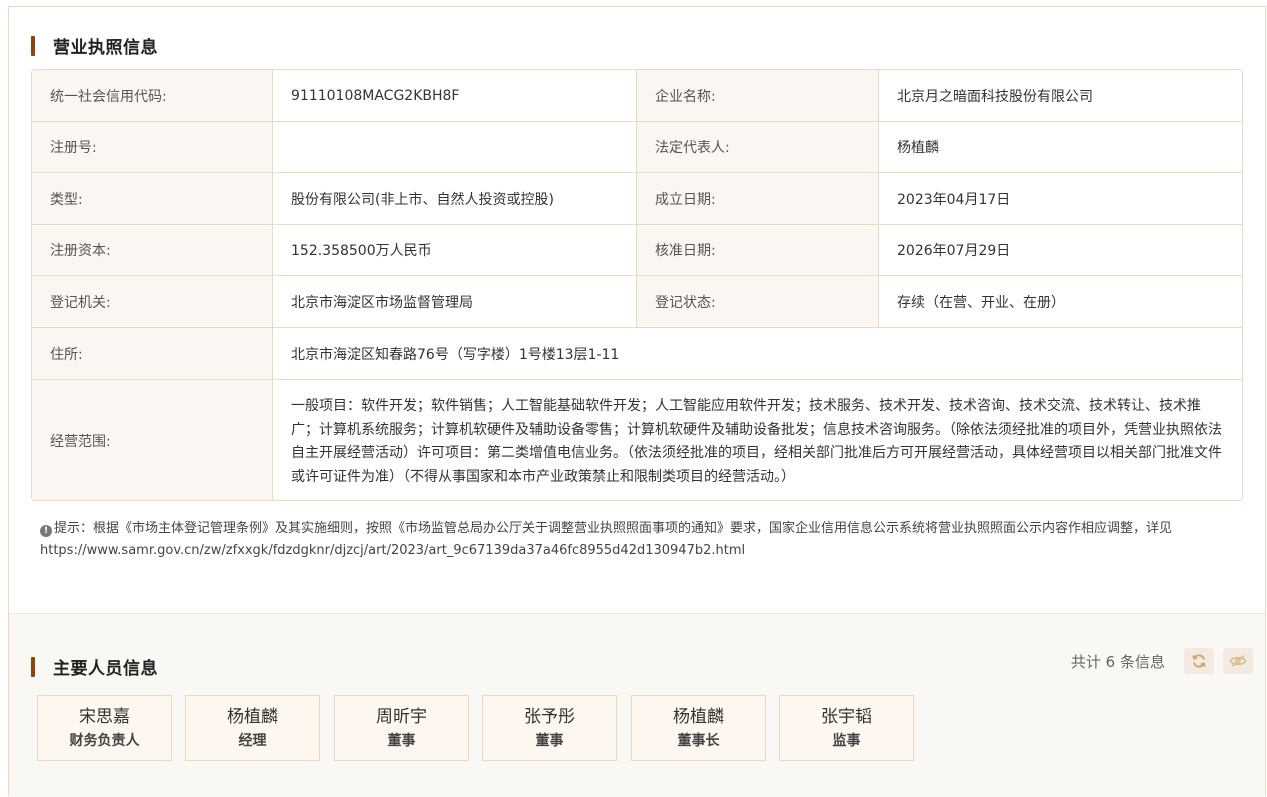 This screenshot has height=797, width=1267. What do you see at coordinates (152, 250) in the screenshot?
I see `capital-label: 注册资本:` at bounding box center [152, 250].